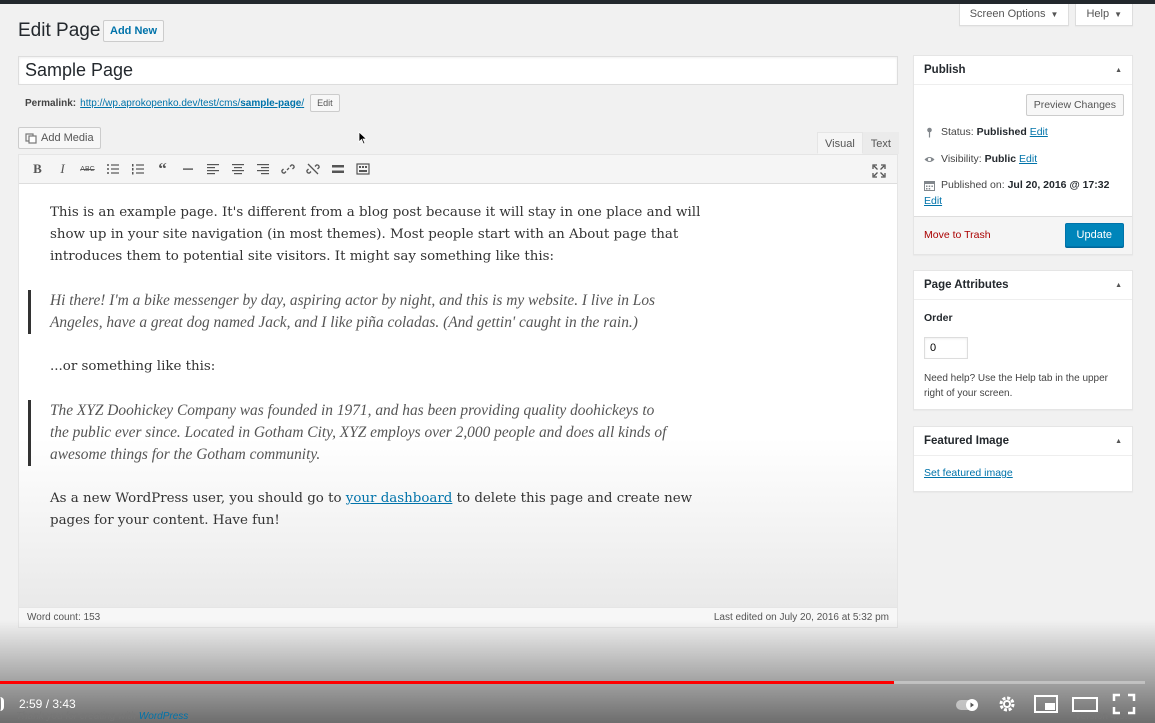  Describe the element at coordinates (59, 30) in the screenshot. I see `page-title: Edit Page` at that location.